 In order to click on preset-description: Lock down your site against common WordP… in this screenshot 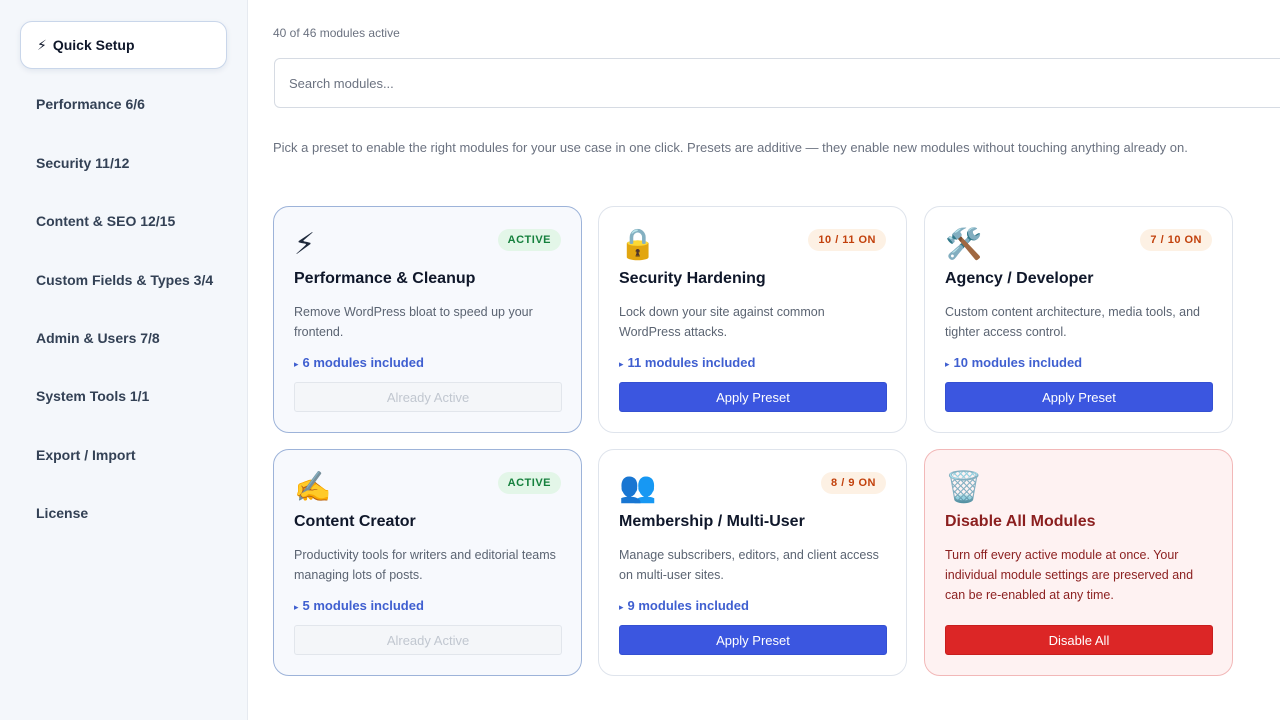, I will do `click(722, 322)`.